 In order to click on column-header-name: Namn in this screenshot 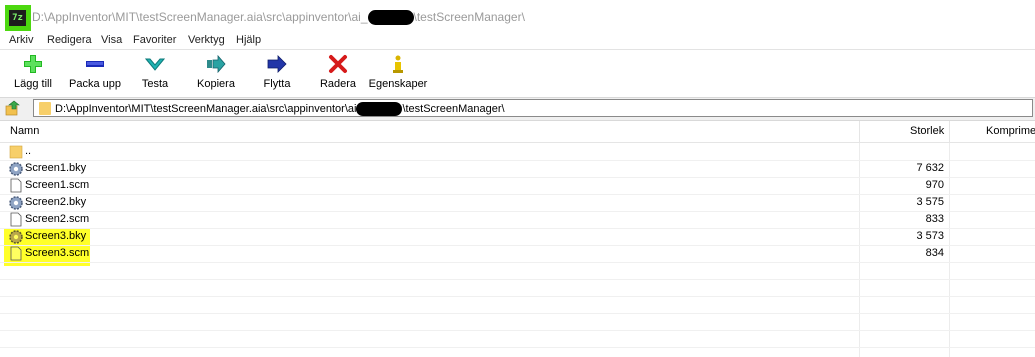, I will do `click(24, 131)`.